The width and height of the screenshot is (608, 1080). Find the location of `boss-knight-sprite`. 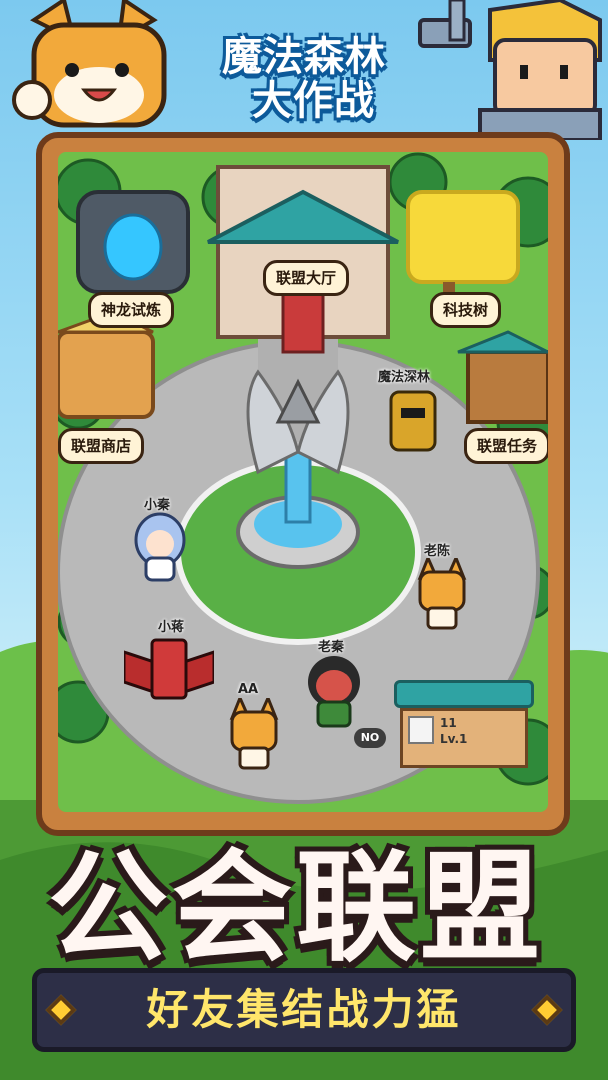

boss-knight-sprite is located at coordinates (413, 419).